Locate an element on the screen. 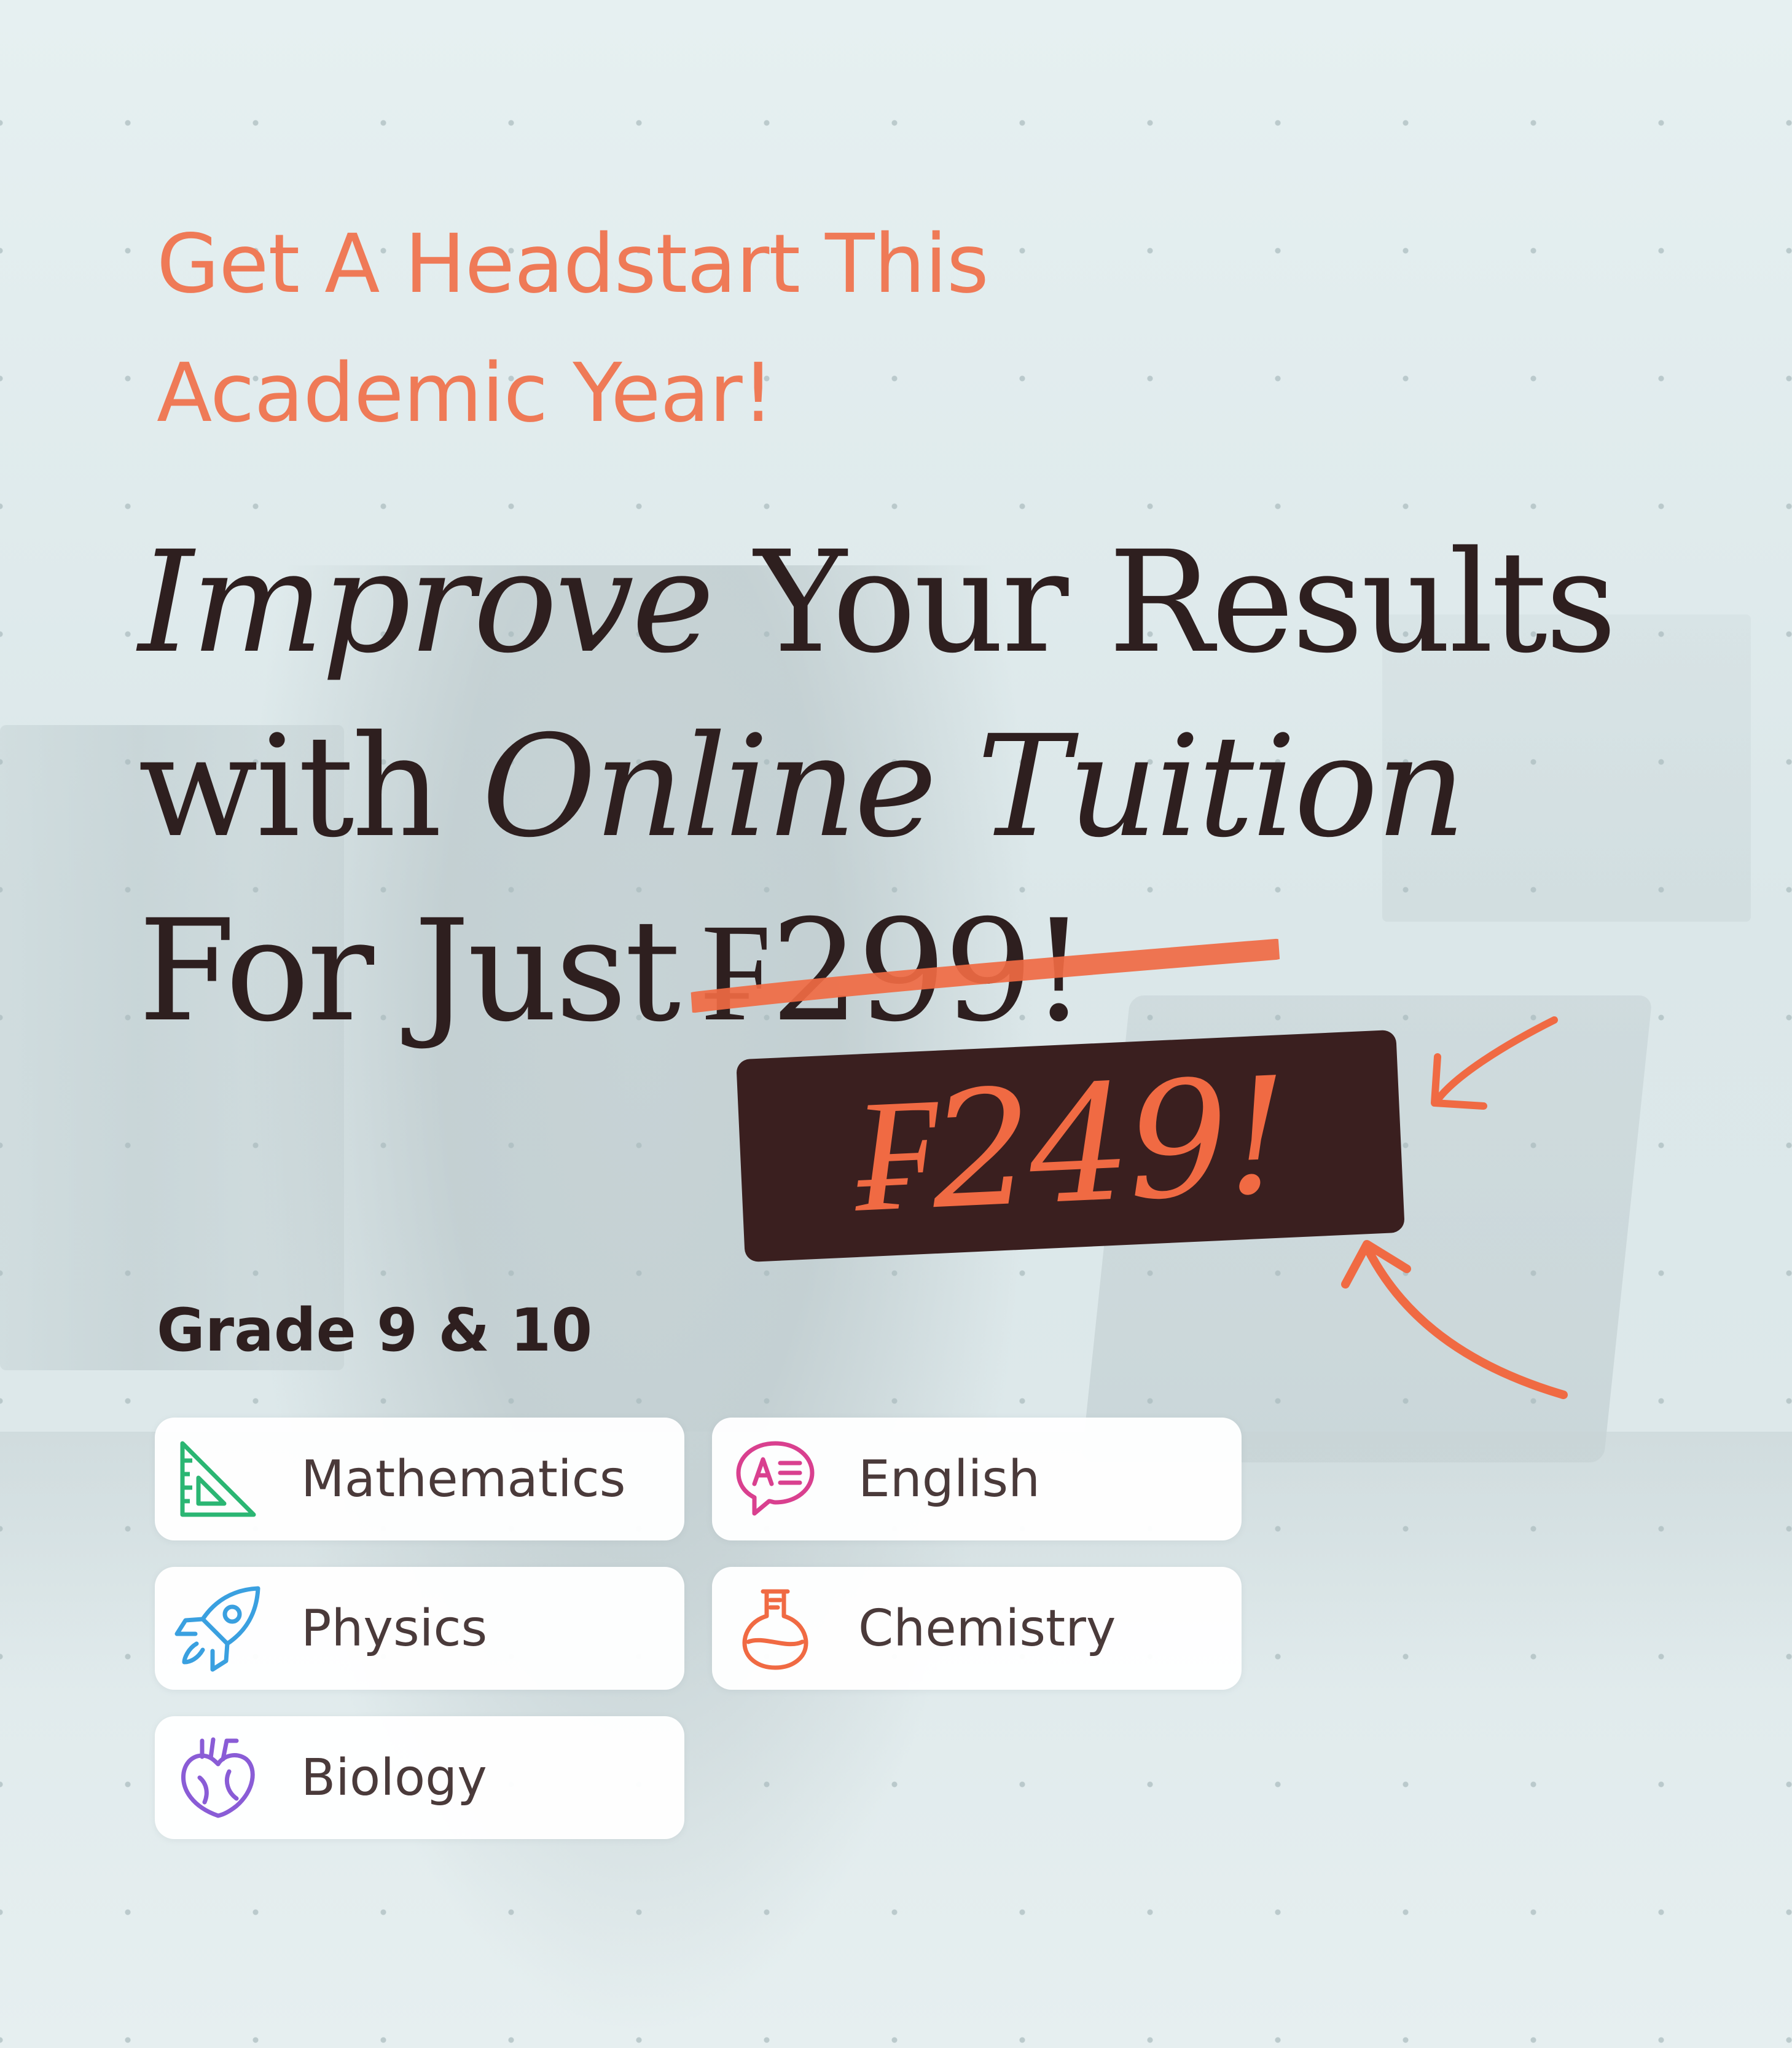 This screenshot has width=1792, height=2048. headline-for-just: For Just is located at coordinates (409, 971).